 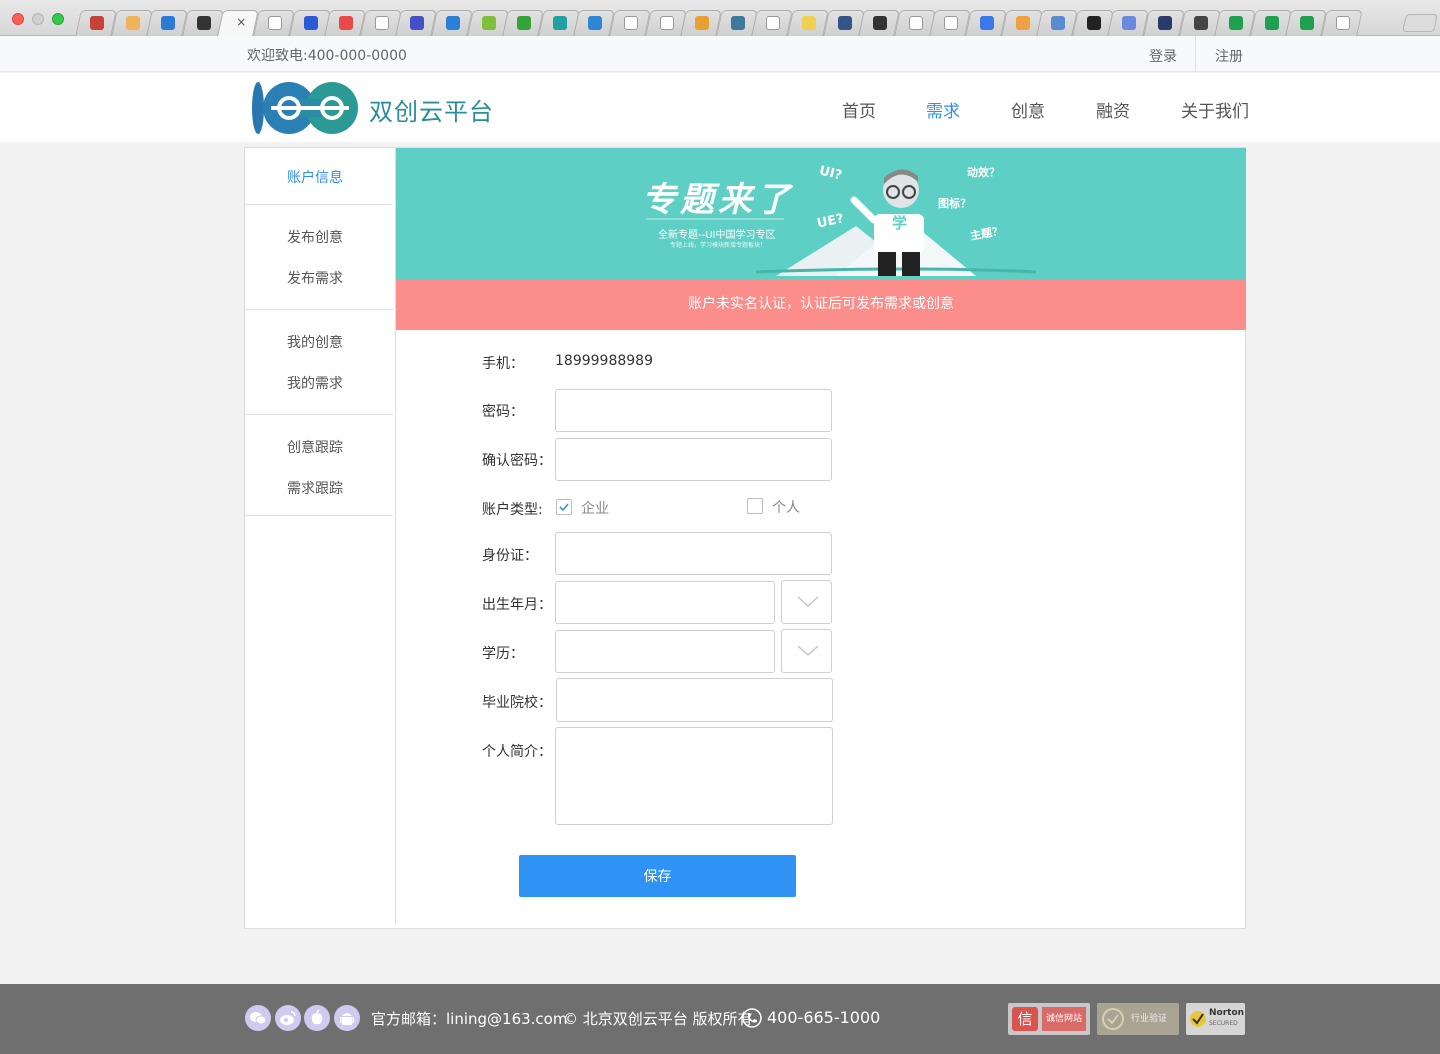 I want to click on apple-icon, so click(x=317, y=1018).